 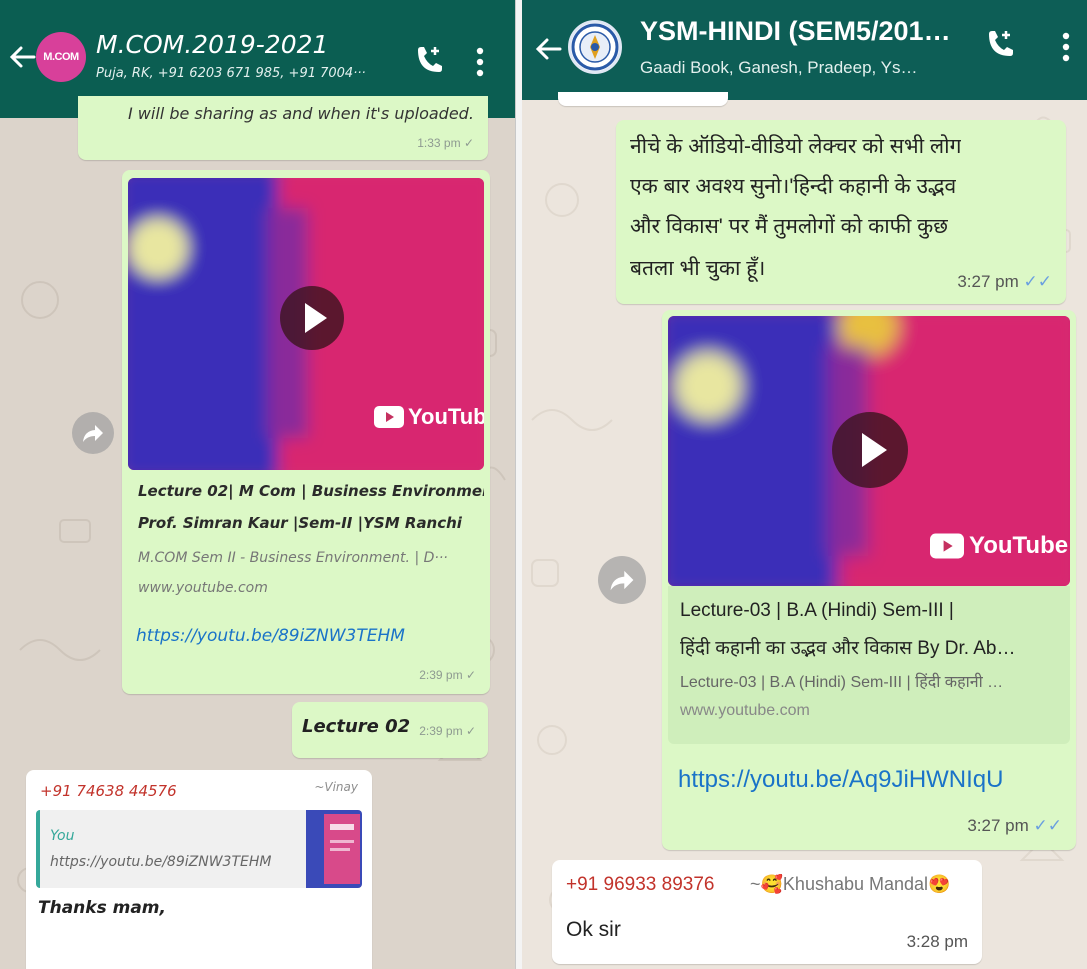 I want to click on message-text: Thanks mam,, so click(x=102, y=908).